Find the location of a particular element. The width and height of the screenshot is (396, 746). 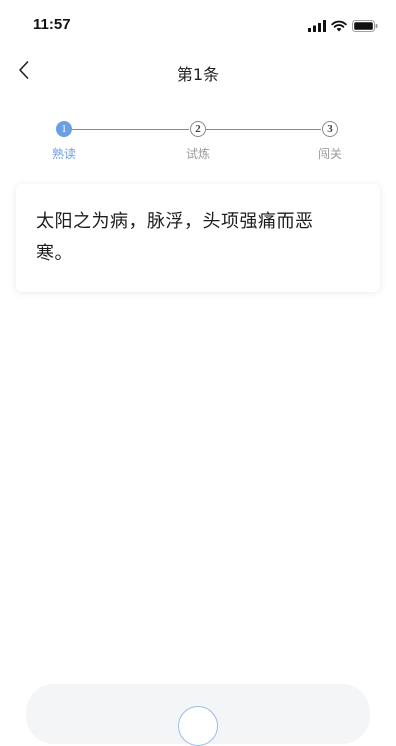

status-time: 11:57 is located at coordinates (52, 24).